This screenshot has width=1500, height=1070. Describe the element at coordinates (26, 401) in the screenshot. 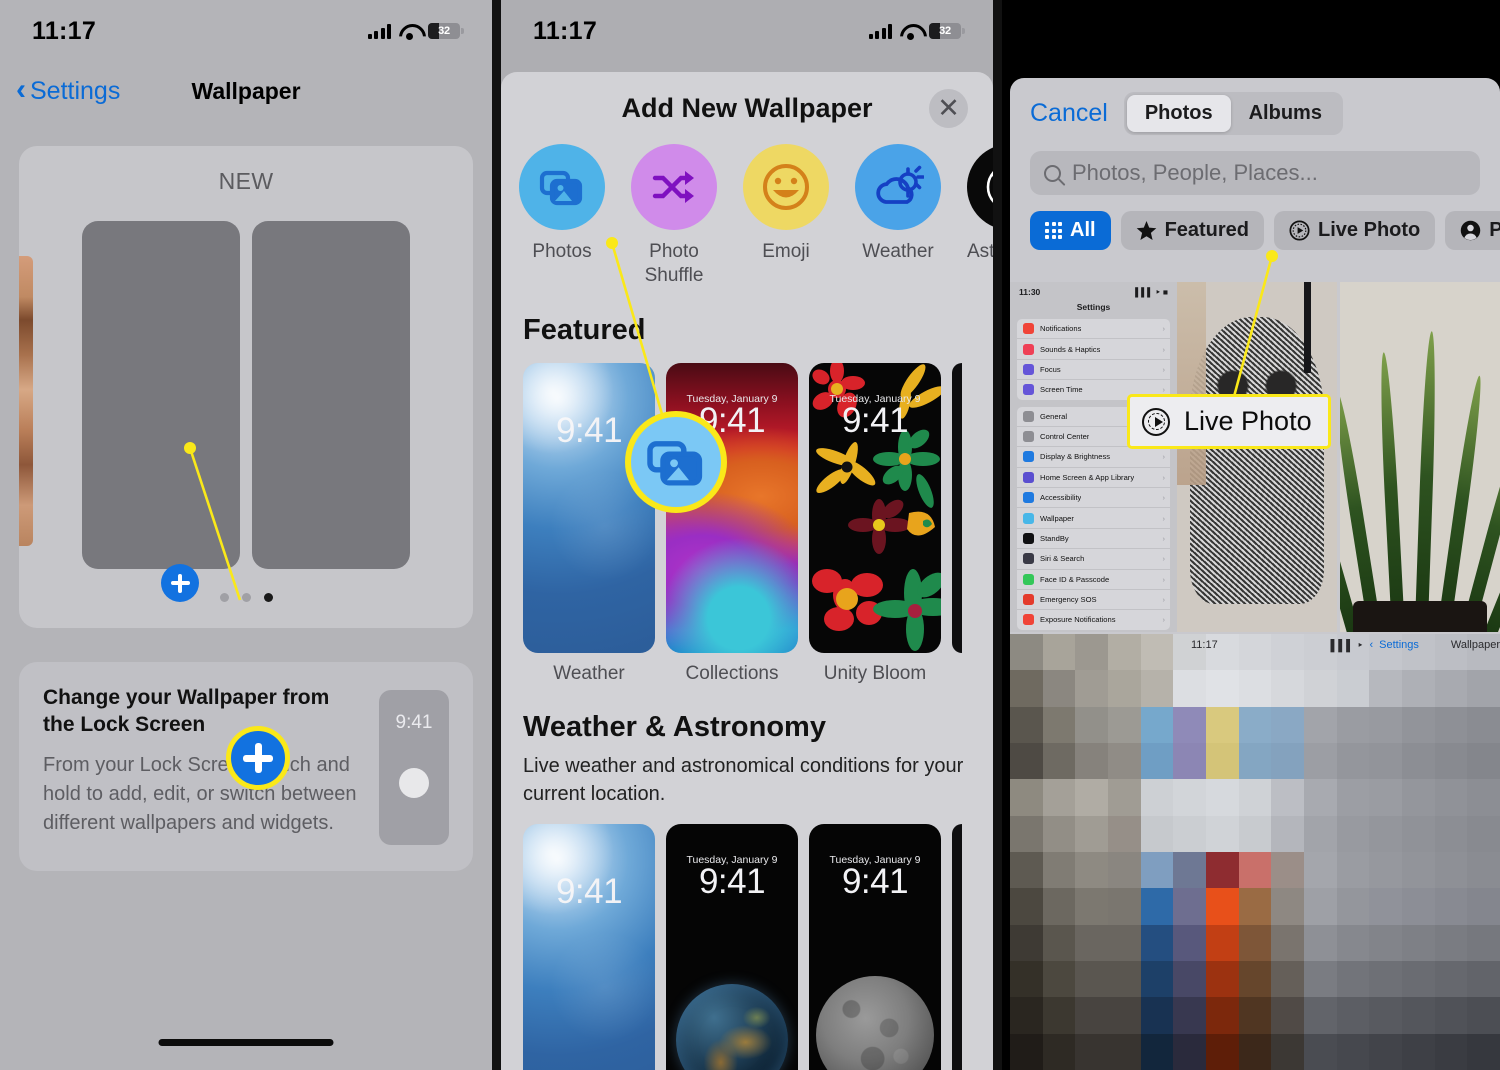

I see `adjacent-wallpaper-peek` at that location.